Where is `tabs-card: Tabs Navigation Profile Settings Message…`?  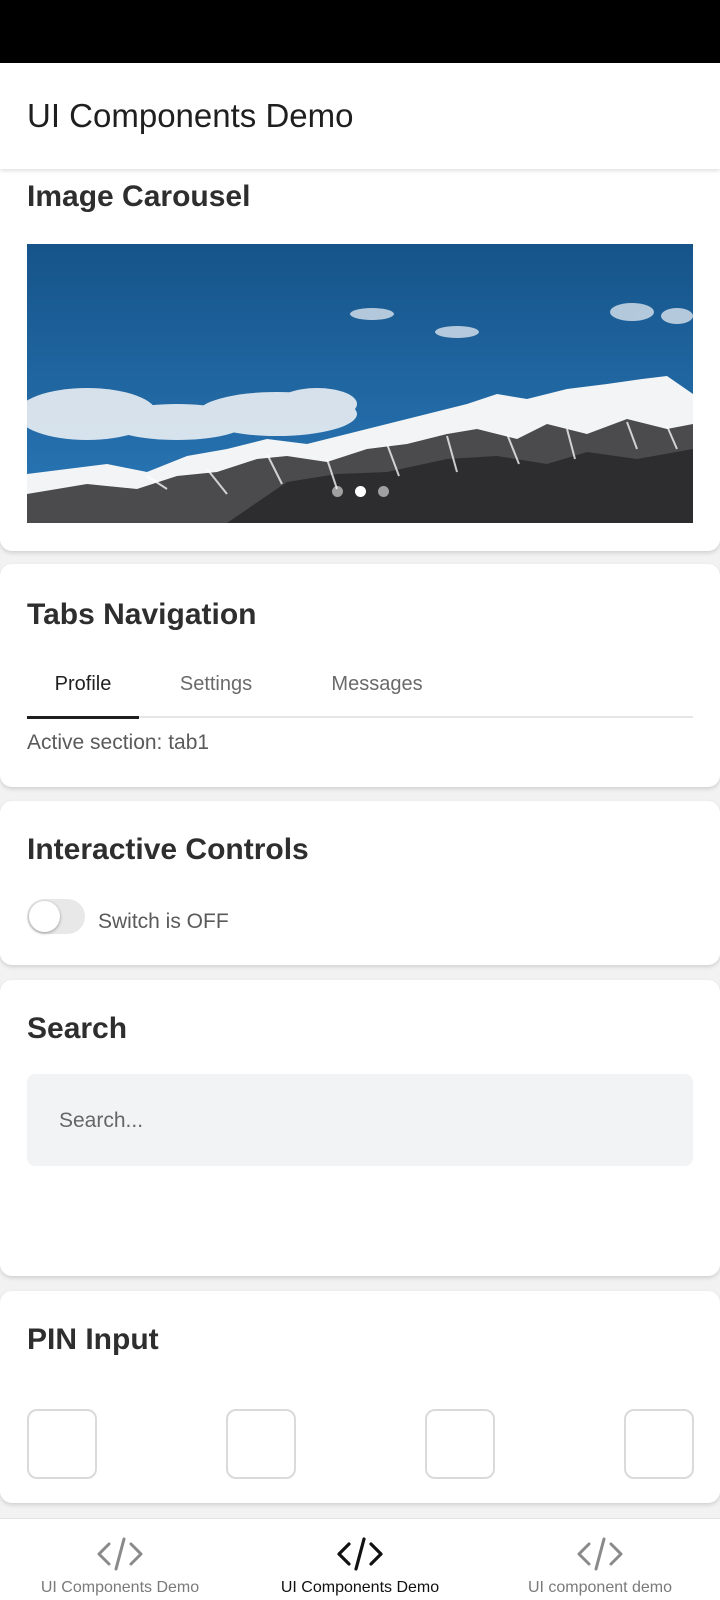 tabs-card: Tabs Navigation Profile Settings Message… is located at coordinates (360, 675).